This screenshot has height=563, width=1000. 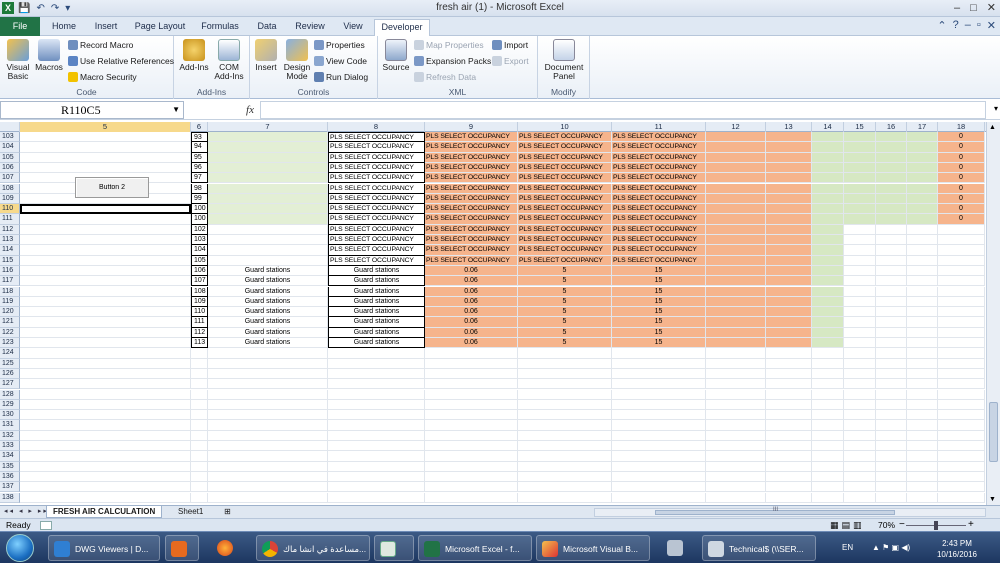 What do you see at coordinates (182, 548) in the screenshot?
I see `taskbar-media-player` at bounding box center [182, 548].